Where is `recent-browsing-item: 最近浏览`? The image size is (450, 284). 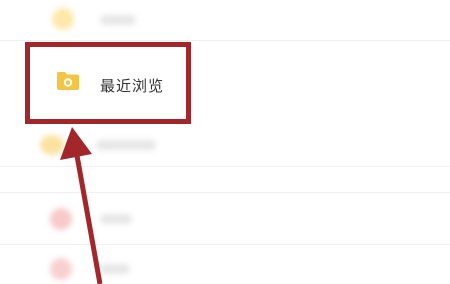
recent-browsing-item: 最近浏览 is located at coordinates (108, 83).